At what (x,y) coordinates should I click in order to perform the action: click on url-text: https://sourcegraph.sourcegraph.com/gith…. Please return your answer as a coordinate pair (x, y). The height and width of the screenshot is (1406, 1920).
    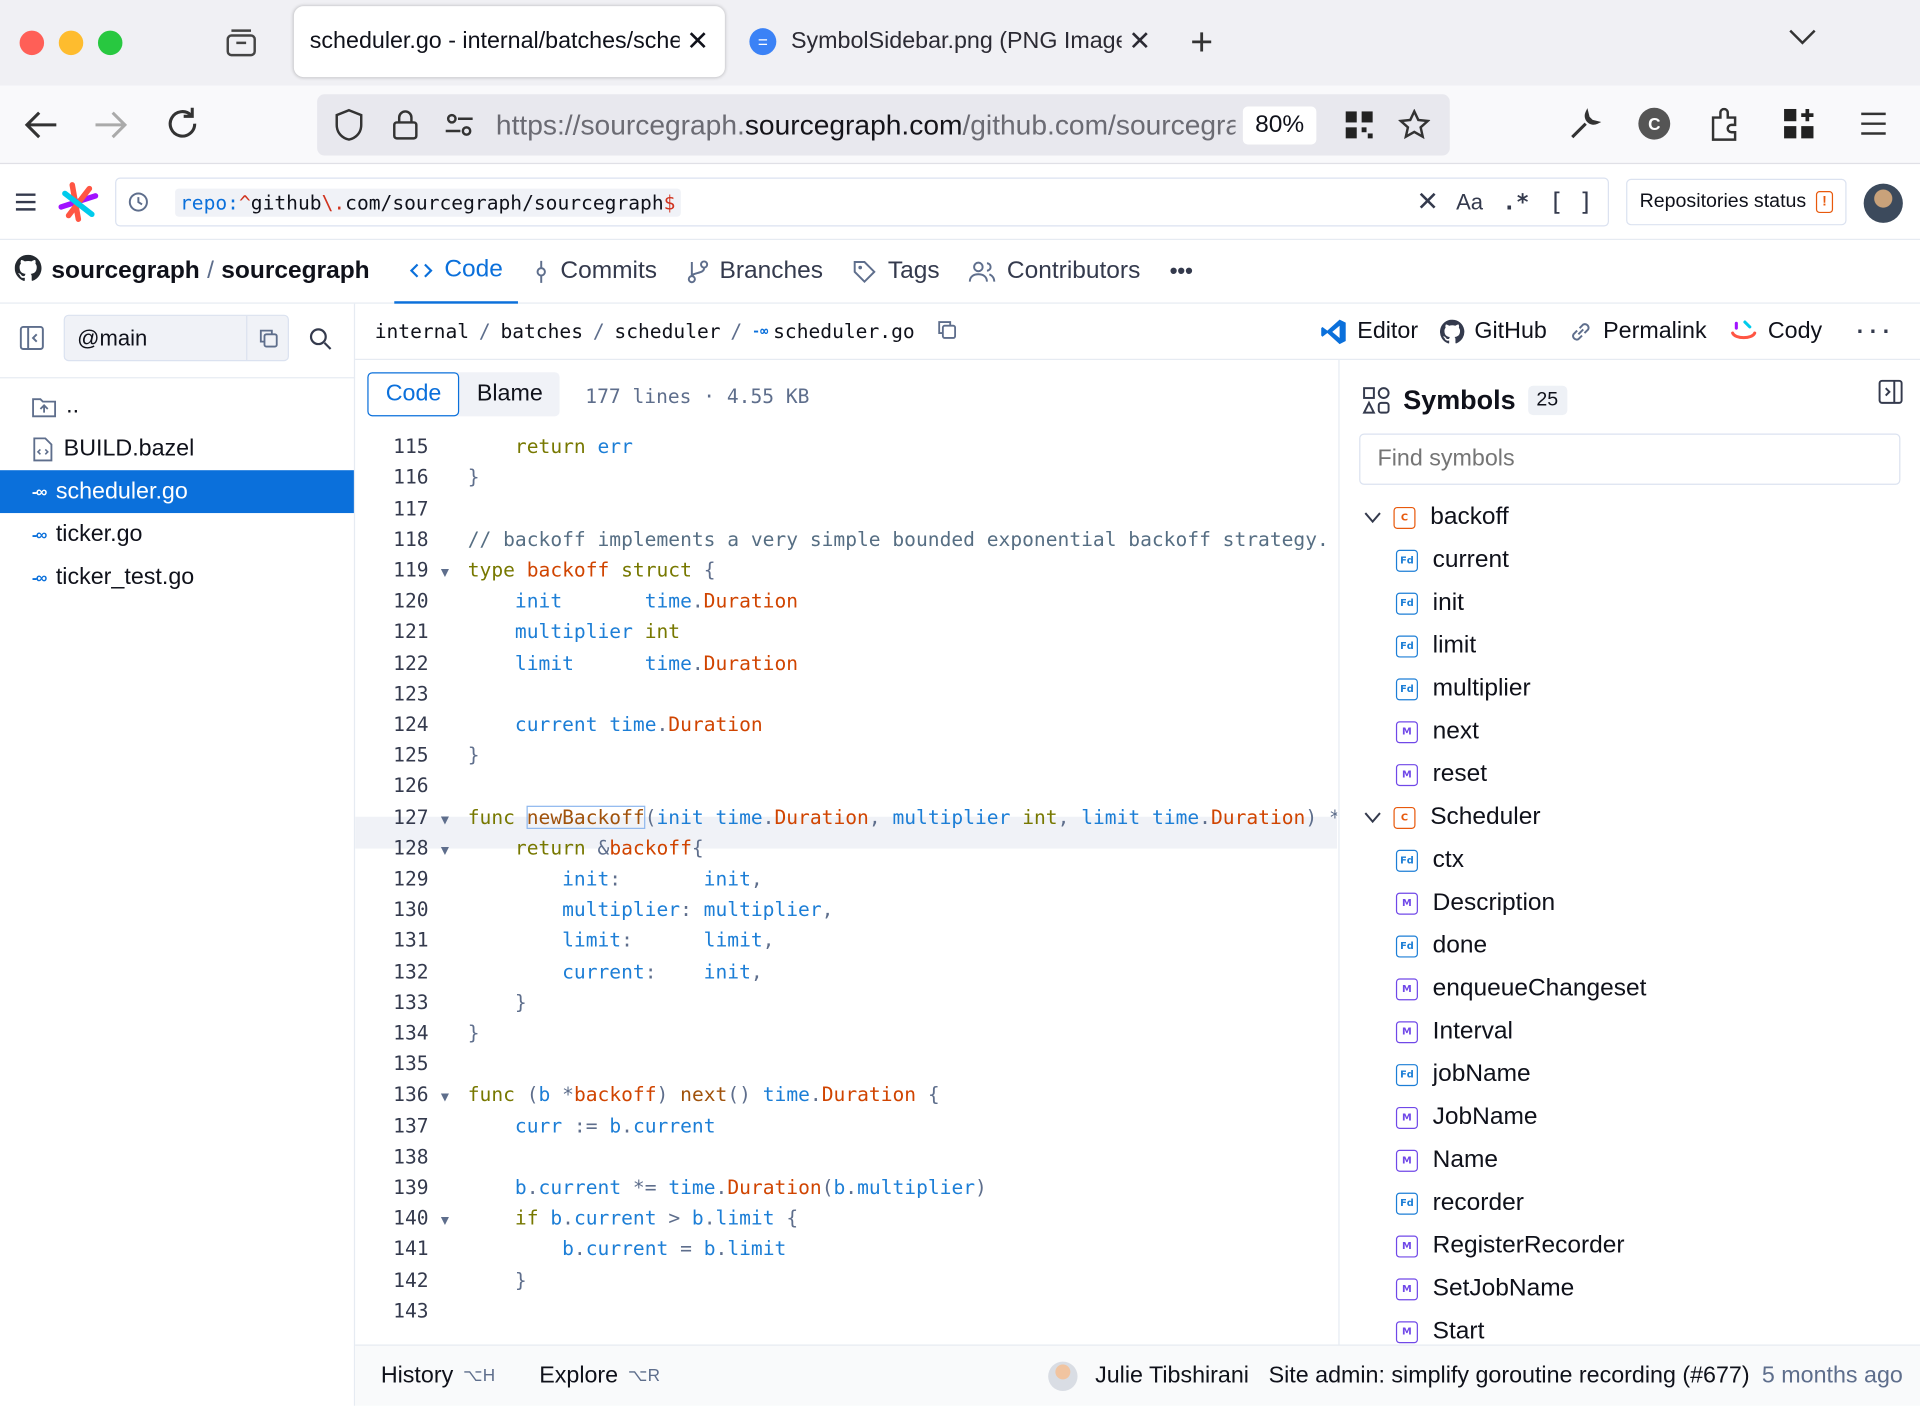
    Looking at the image, I should click on (866, 124).